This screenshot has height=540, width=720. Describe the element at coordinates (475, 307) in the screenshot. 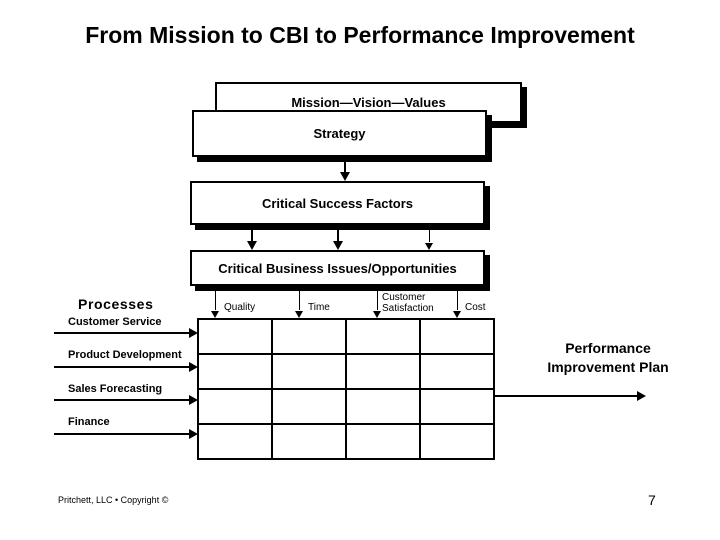

I see `matrix-column-header-cost: Cost` at that location.